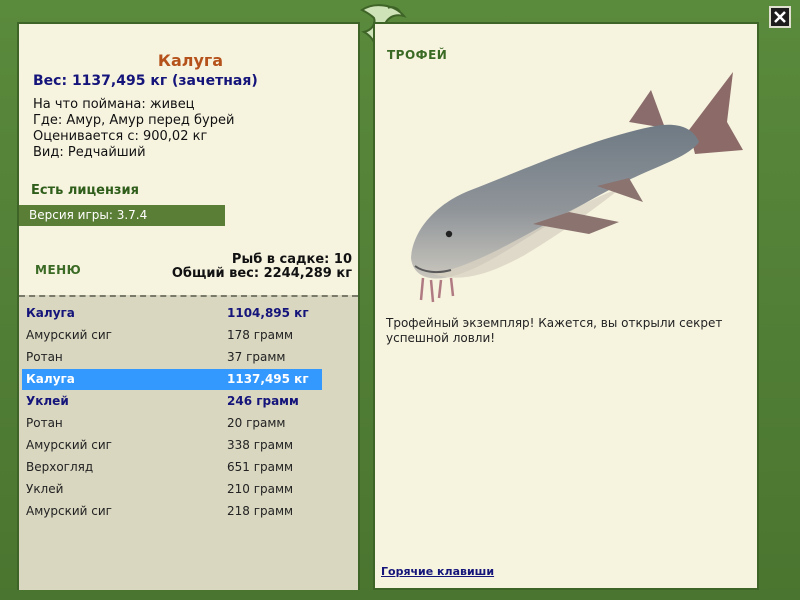  I want to click on fish-rarity: Вид: Редчайший, so click(89, 152).